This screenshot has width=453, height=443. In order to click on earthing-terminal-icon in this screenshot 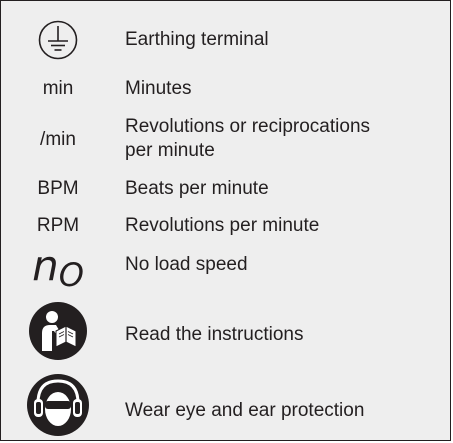, I will do `click(58, 40)`.